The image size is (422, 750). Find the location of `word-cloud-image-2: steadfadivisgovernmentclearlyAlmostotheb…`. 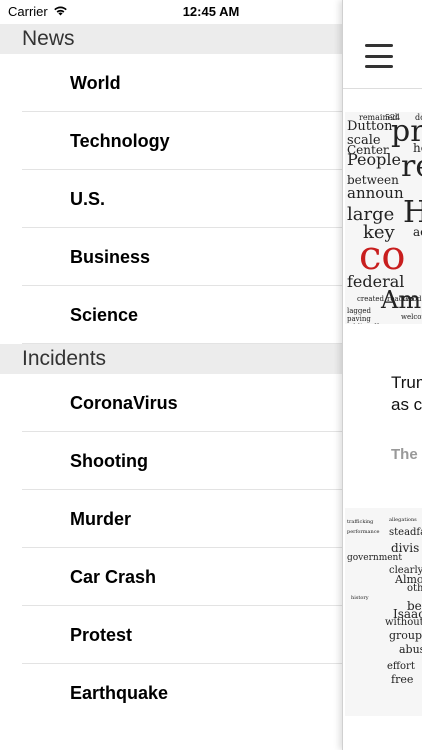

word-cloud-image-2: steadfadivisgovernmentclearlyAlmostotheb… is located at coordinates (383, 612).